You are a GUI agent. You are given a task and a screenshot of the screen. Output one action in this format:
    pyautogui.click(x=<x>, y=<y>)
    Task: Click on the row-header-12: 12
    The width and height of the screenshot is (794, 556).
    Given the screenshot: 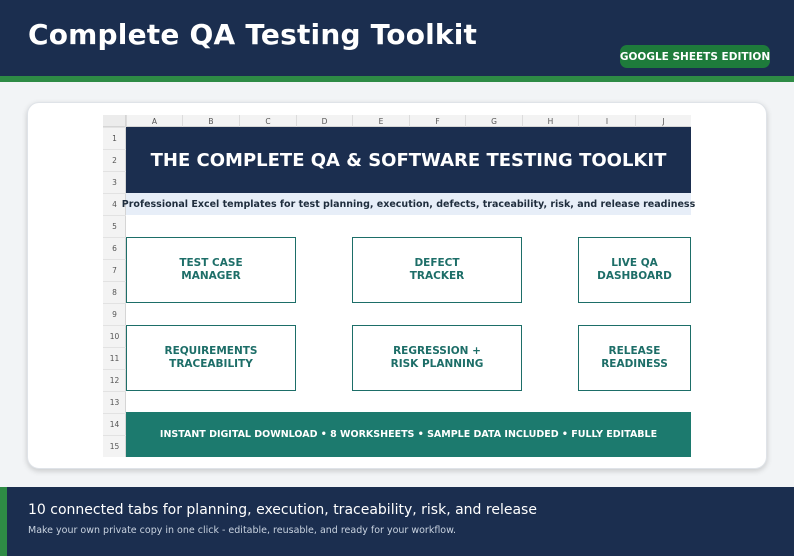 What is the action you would take?
    pyautogui.click(x=114, y=380)
    